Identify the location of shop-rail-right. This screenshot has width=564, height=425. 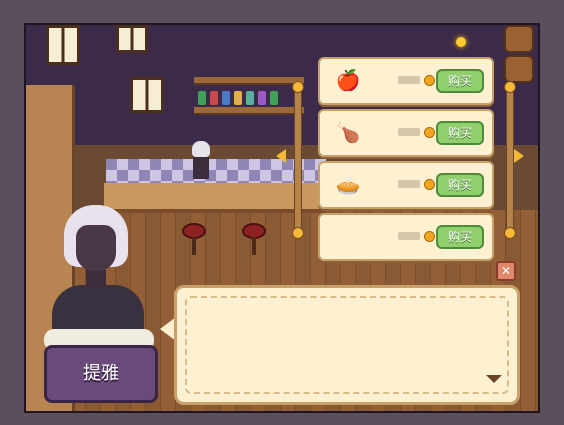
(510, 161).